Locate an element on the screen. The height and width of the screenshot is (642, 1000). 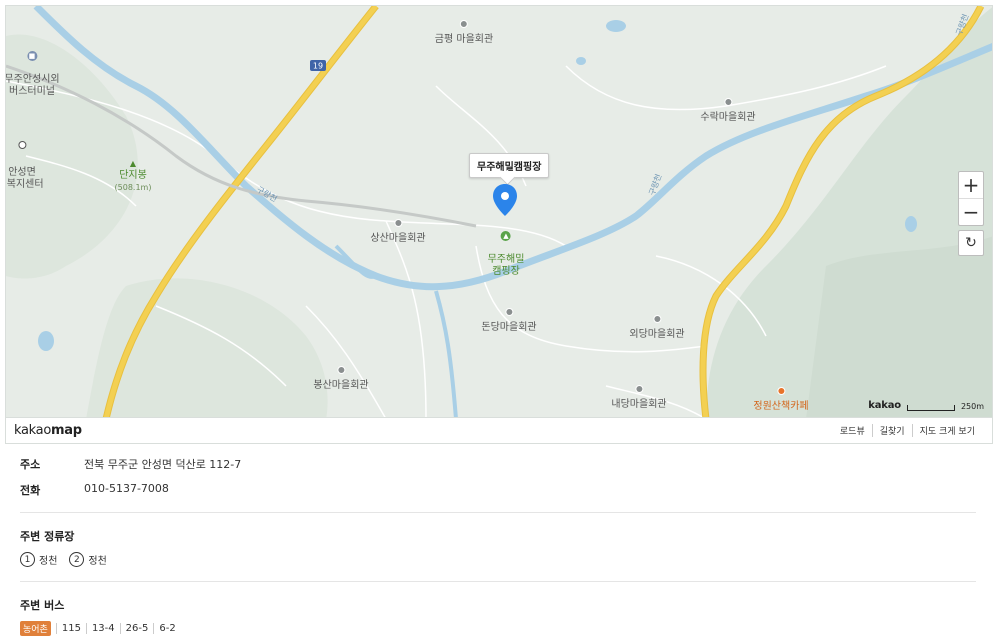
logo-bold: map is located at coordinates (66, 430).